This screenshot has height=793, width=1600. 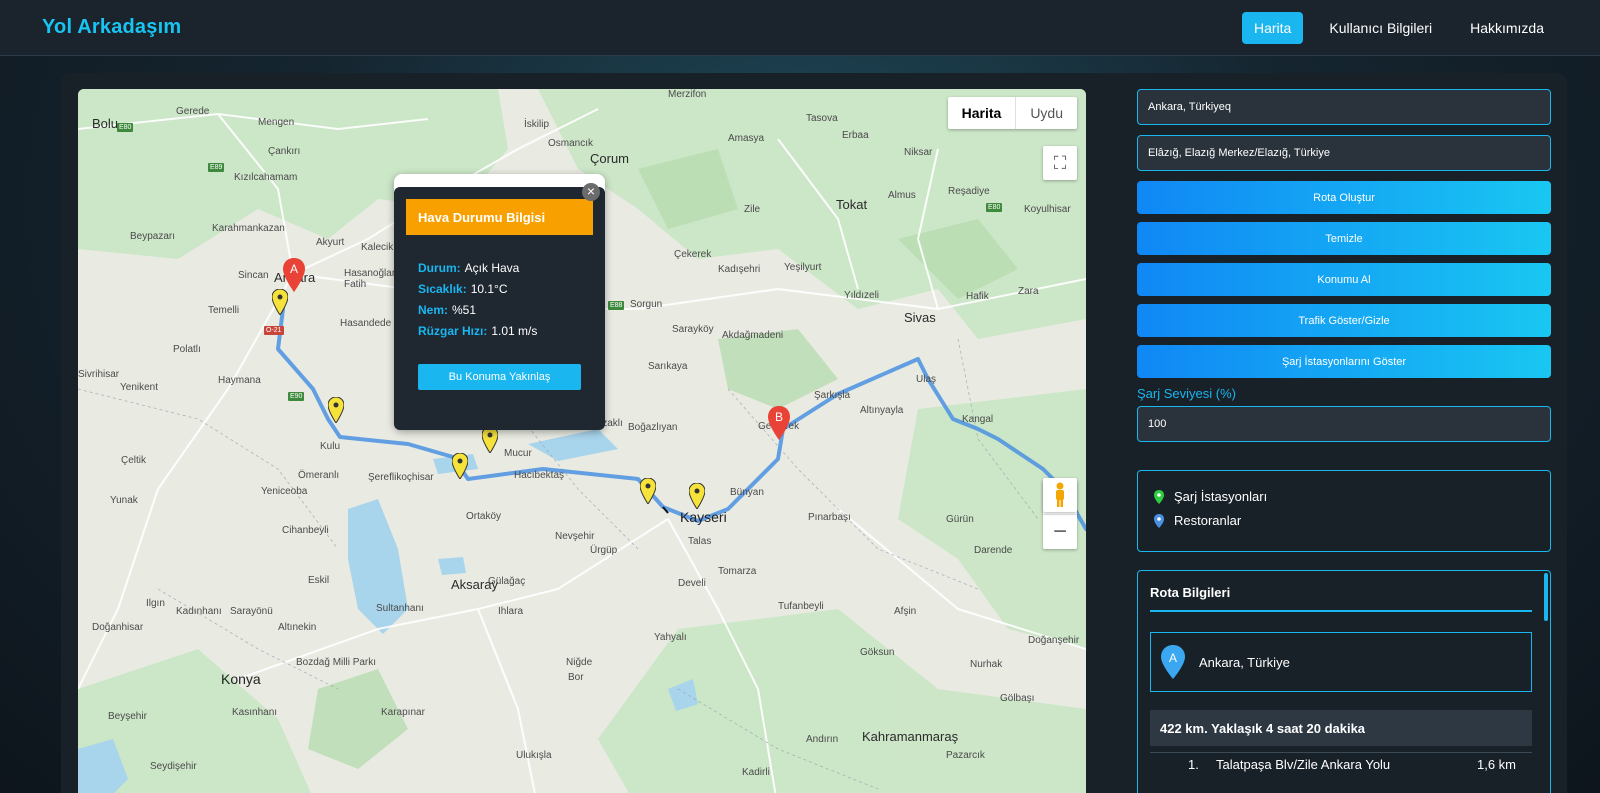 I want to click on street-view-pegman-icon, so click(x=1060, y=495).